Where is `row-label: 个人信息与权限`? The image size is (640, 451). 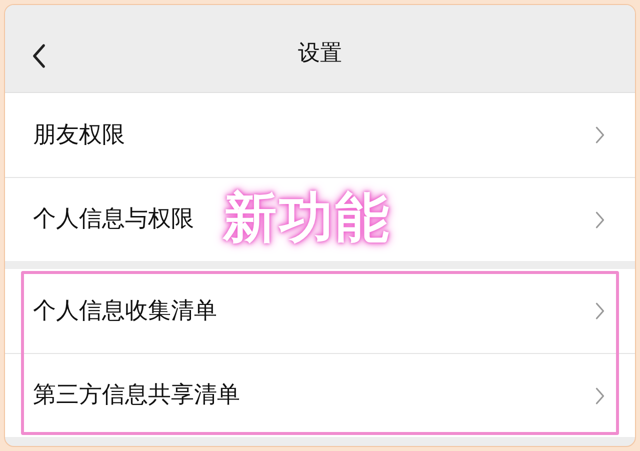
row-label: 个人信息与权限 is located at coordinates (113, 219).